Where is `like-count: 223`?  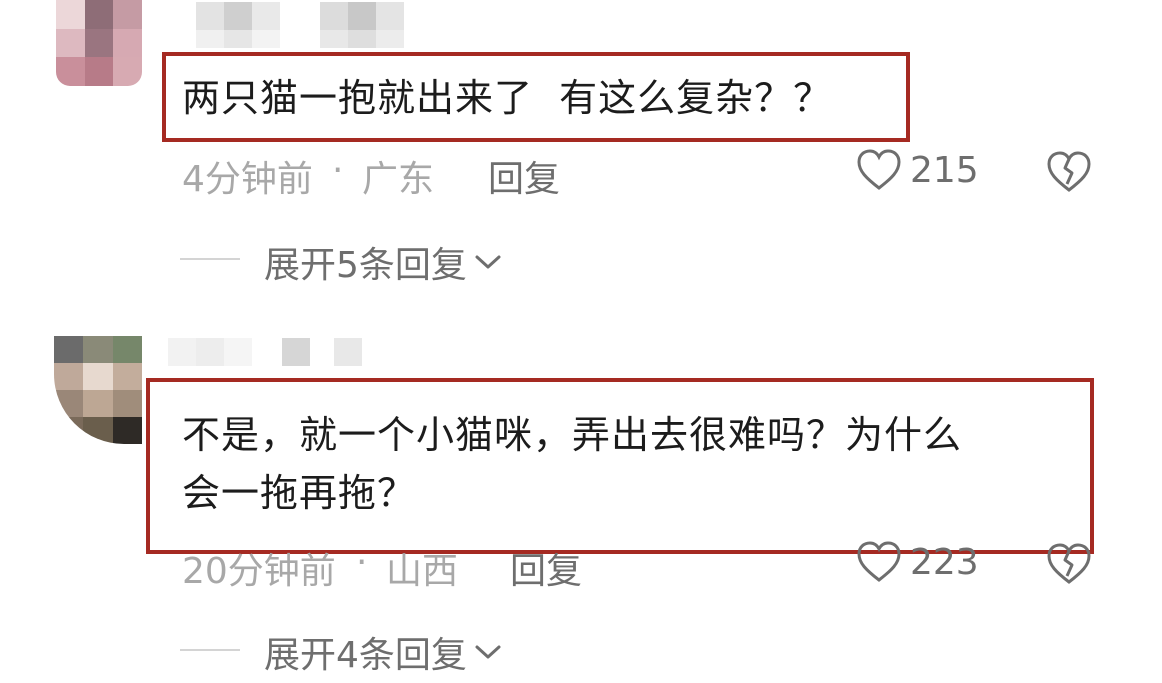
like-count: 223 is located at coordinates (944, 562).